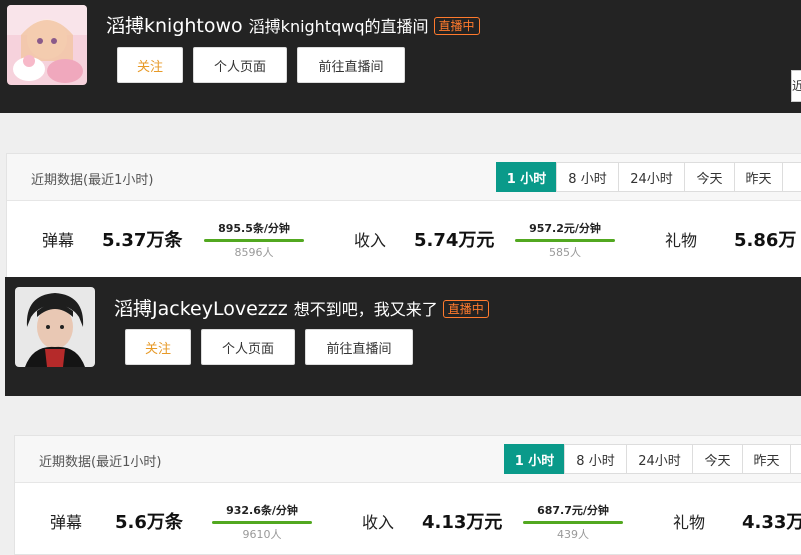 The height and width of the screenshot is (555, 801). What do you see at coordinates (796, 86) in the screenshot?
I see `side-panel-stub: 近` at bounding box center [796, 86].